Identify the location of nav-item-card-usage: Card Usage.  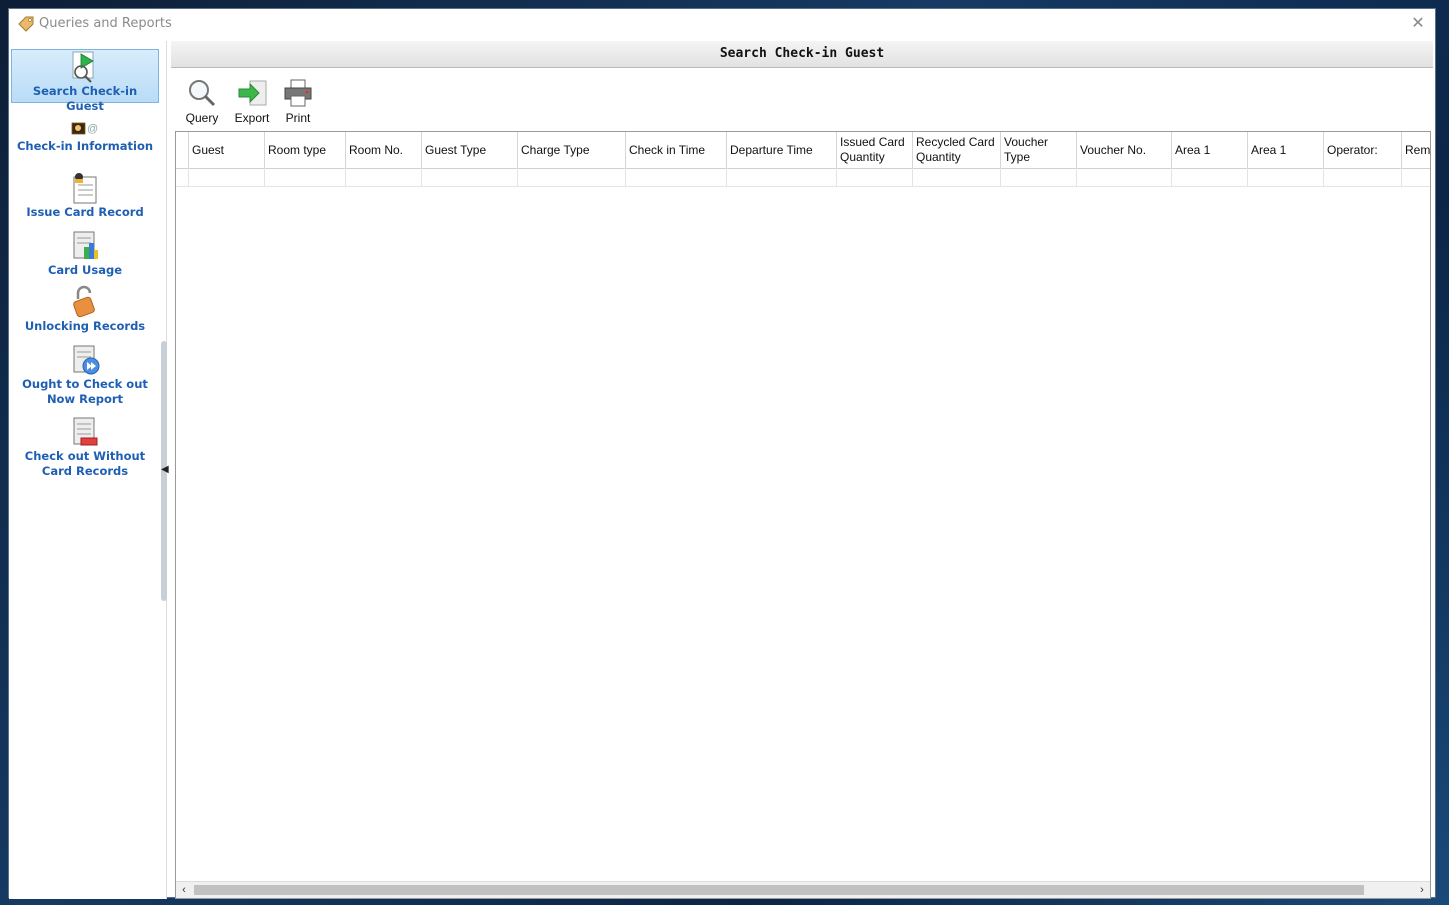
(85, 254).